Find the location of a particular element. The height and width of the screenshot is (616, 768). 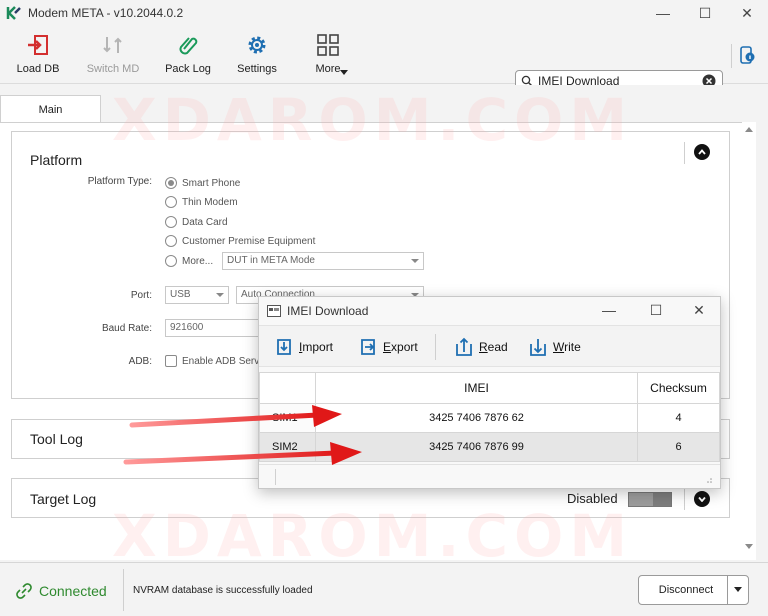

cpe-label: Customer Premise Equipment is located at coordinates (249, 241).